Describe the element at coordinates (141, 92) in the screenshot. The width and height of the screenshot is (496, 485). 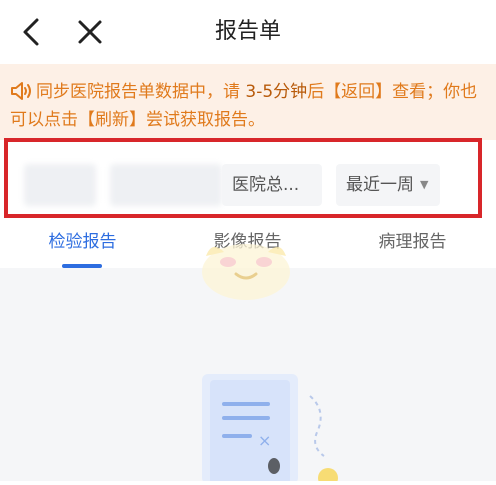
I see `notice-text-part1: 同步医院报告单数据中，请` at that location.